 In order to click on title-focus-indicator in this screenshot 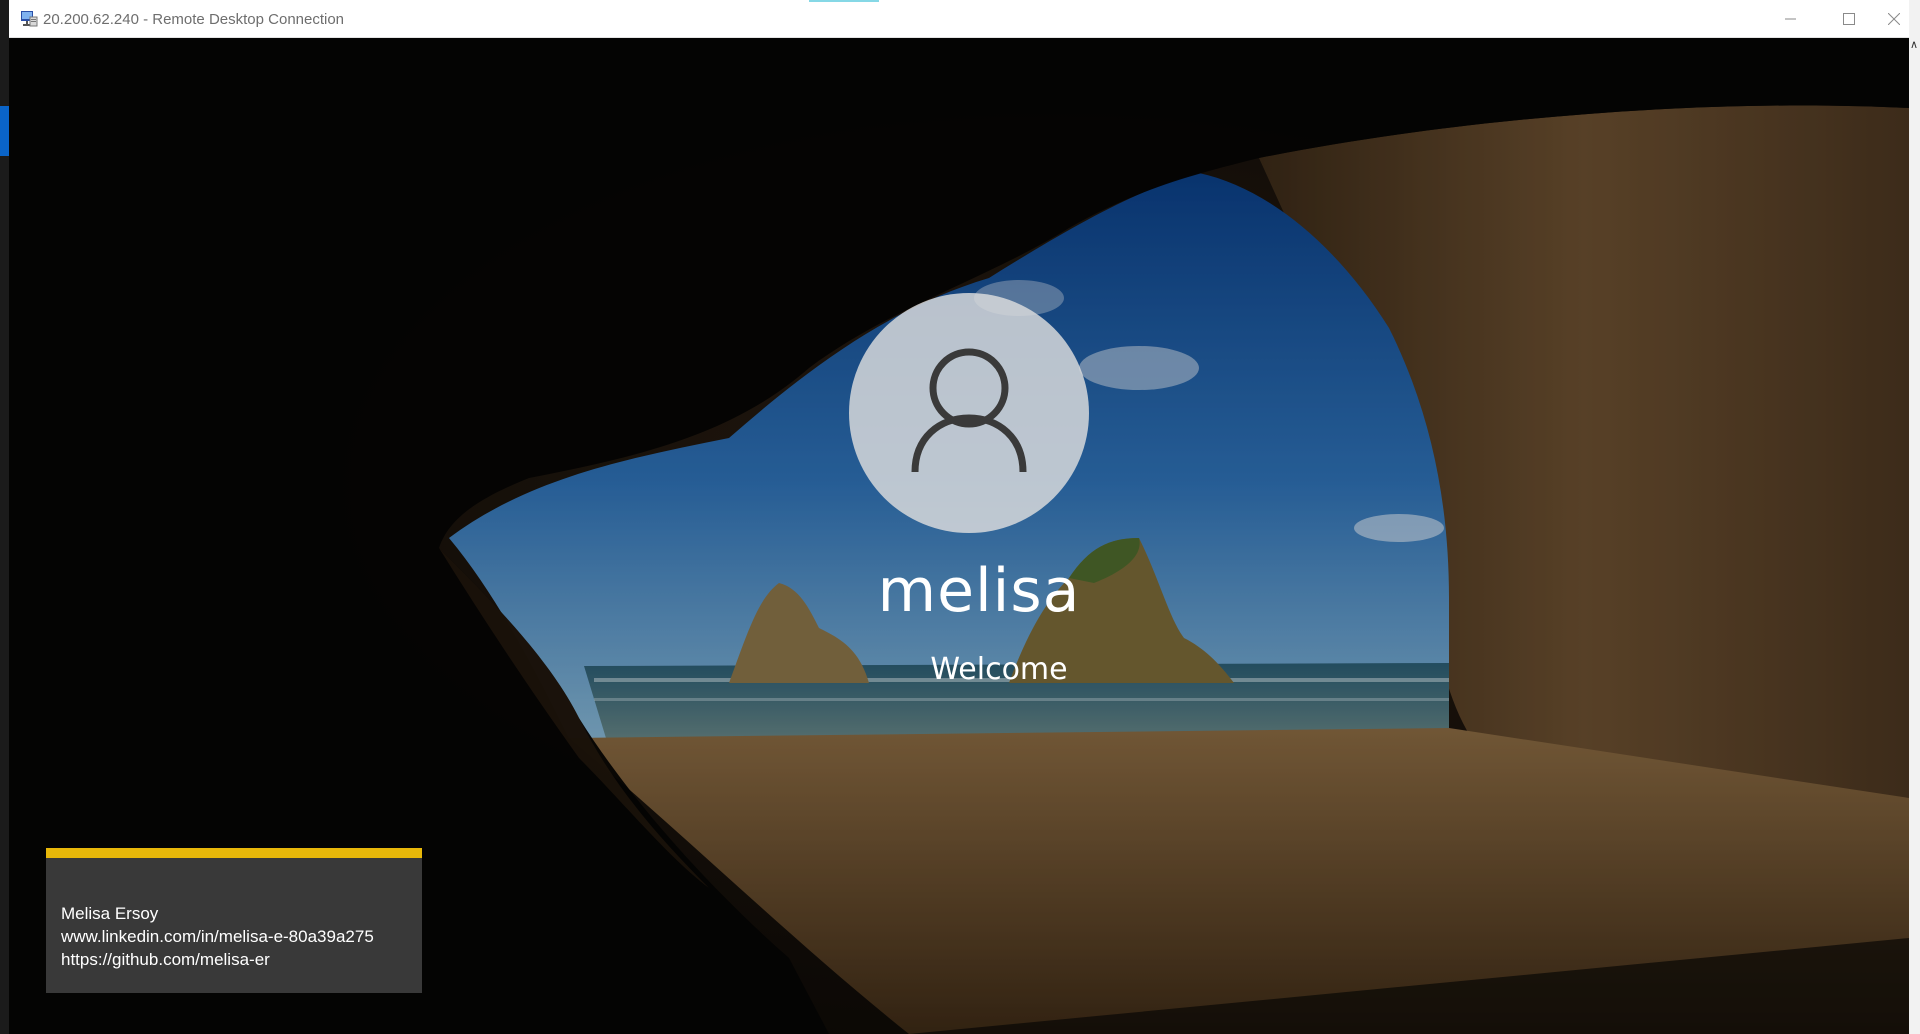, I will do `click(844, 1)`.